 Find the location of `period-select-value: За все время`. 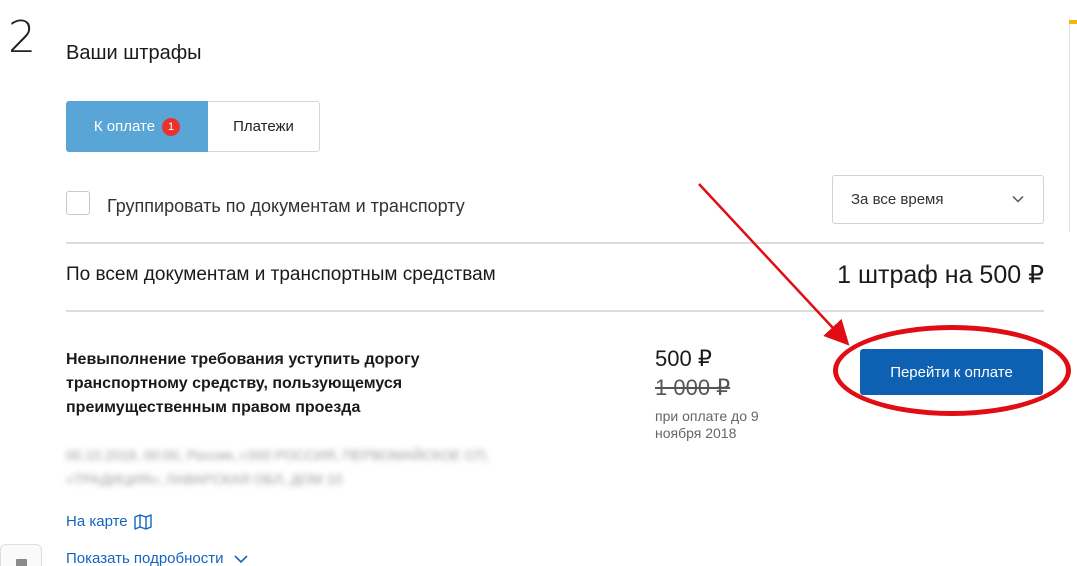

period-select-value: За все время is located at coordinates (897, 199).